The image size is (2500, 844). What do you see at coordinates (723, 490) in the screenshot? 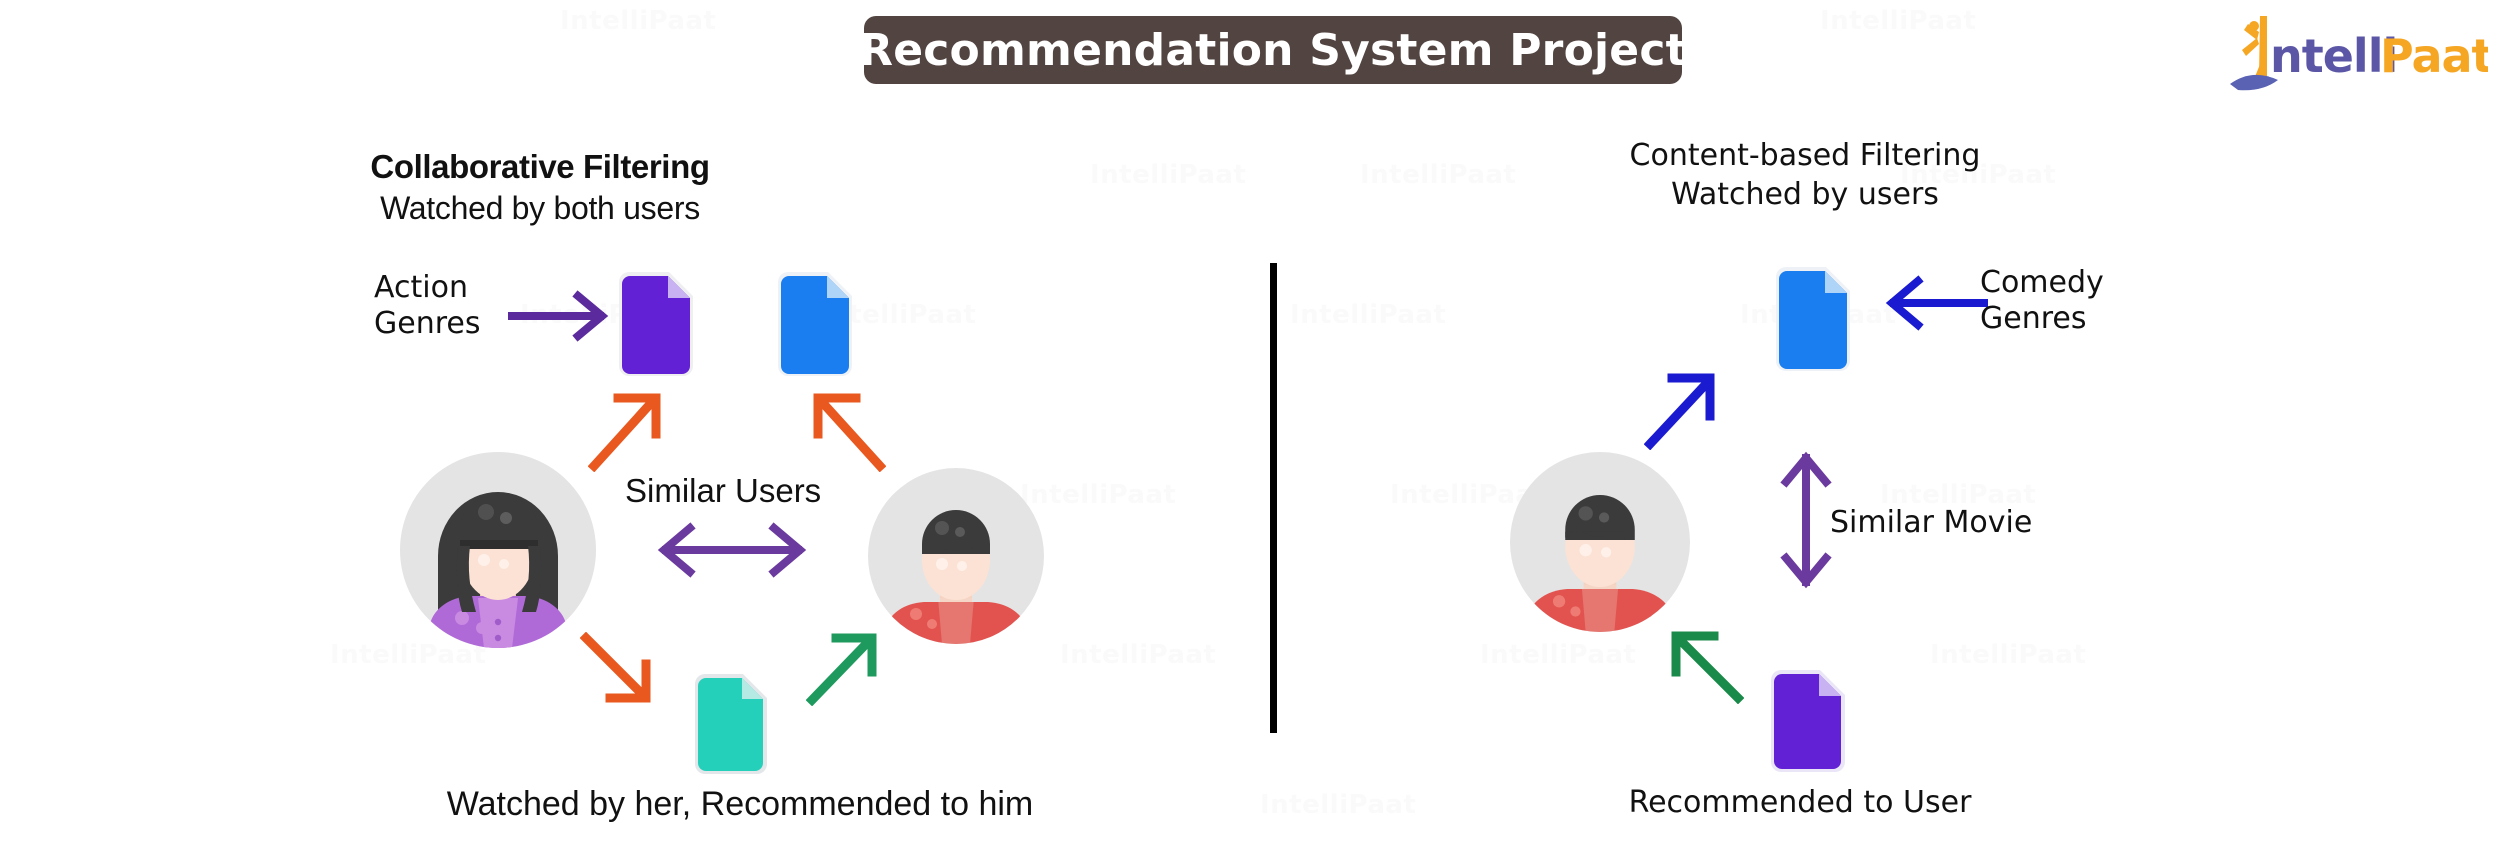
I see `similar-users-label: Similar Users` at bounding box center [723, 490].